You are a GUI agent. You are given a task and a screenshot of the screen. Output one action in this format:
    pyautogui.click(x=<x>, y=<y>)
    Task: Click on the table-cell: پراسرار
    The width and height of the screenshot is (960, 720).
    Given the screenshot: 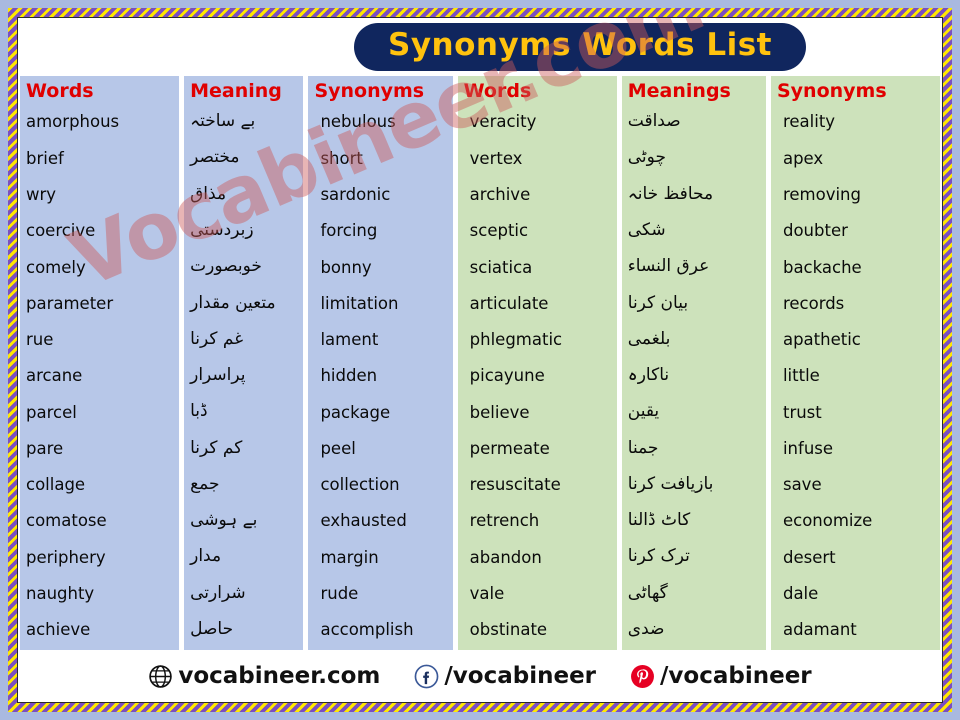 What is the action you would take?
    pyautogui.click(x=218, y=375)
    